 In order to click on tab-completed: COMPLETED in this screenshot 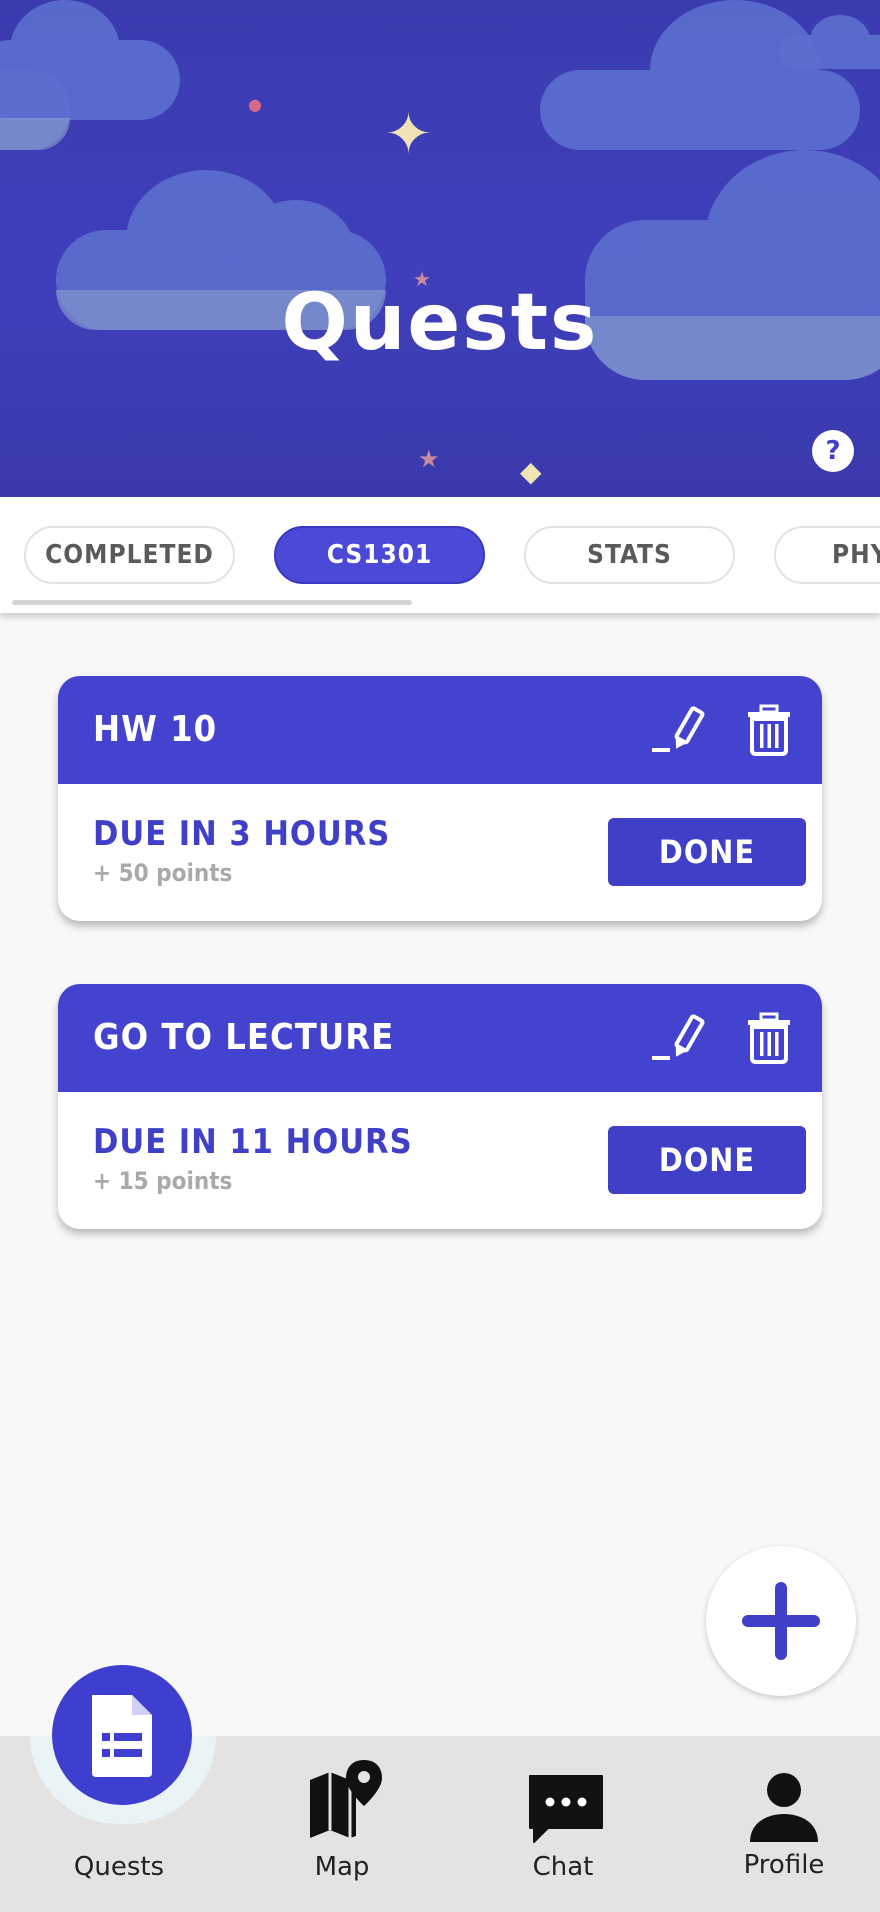, I will do `click(129, 555)`.